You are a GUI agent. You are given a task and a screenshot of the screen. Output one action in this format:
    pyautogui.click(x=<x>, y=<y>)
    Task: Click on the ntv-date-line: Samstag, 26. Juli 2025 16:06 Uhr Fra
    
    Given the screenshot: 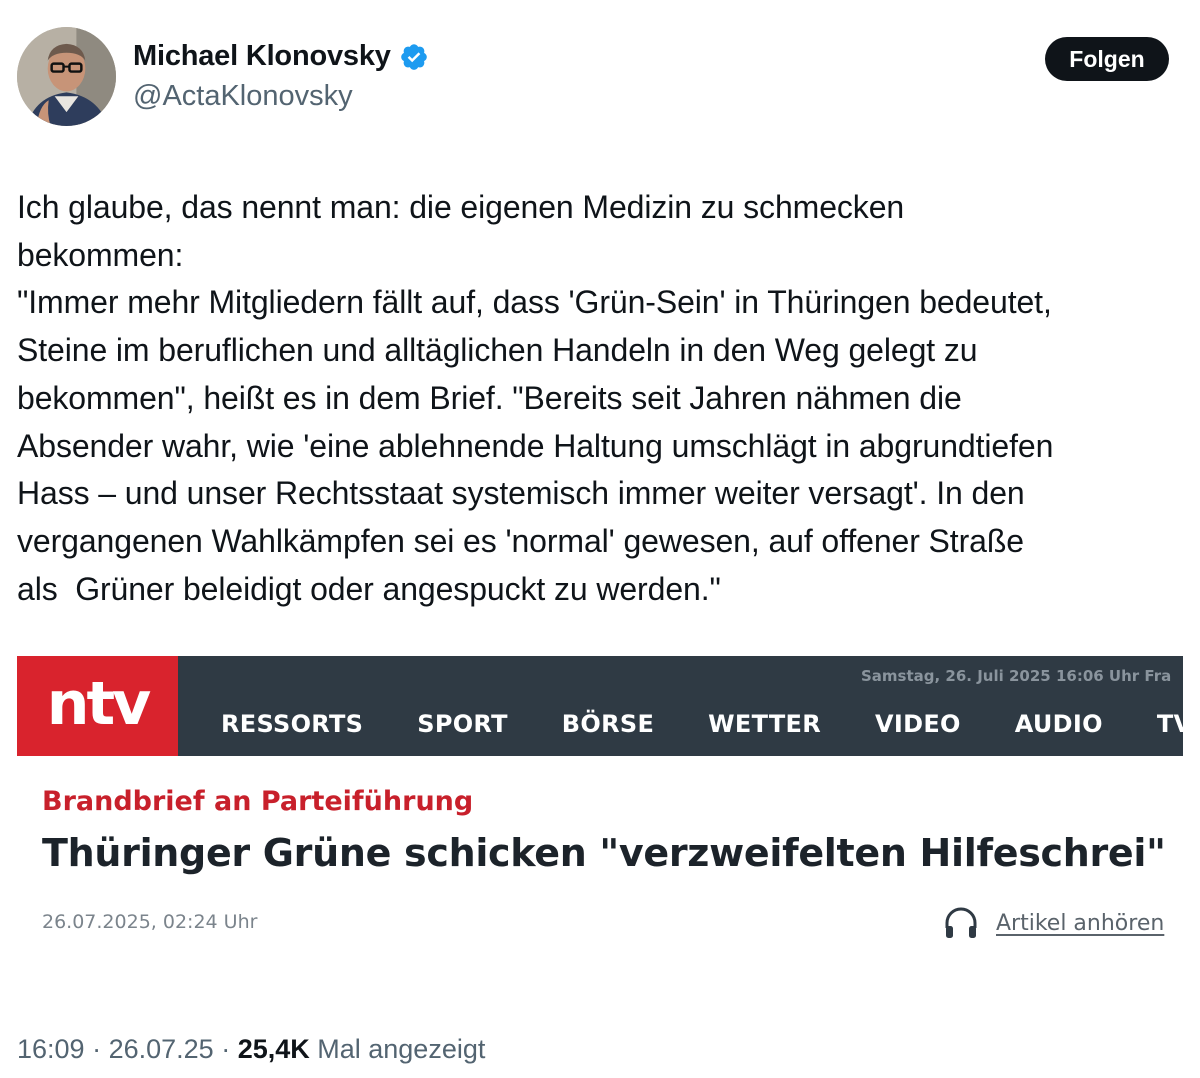 What is the action you would take?
    pyautogui.click(x=1016, y=676)
    